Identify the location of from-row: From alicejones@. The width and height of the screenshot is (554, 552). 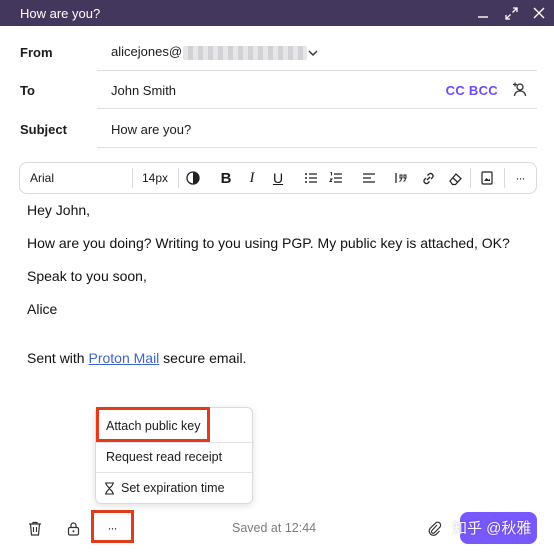
(277, 52).